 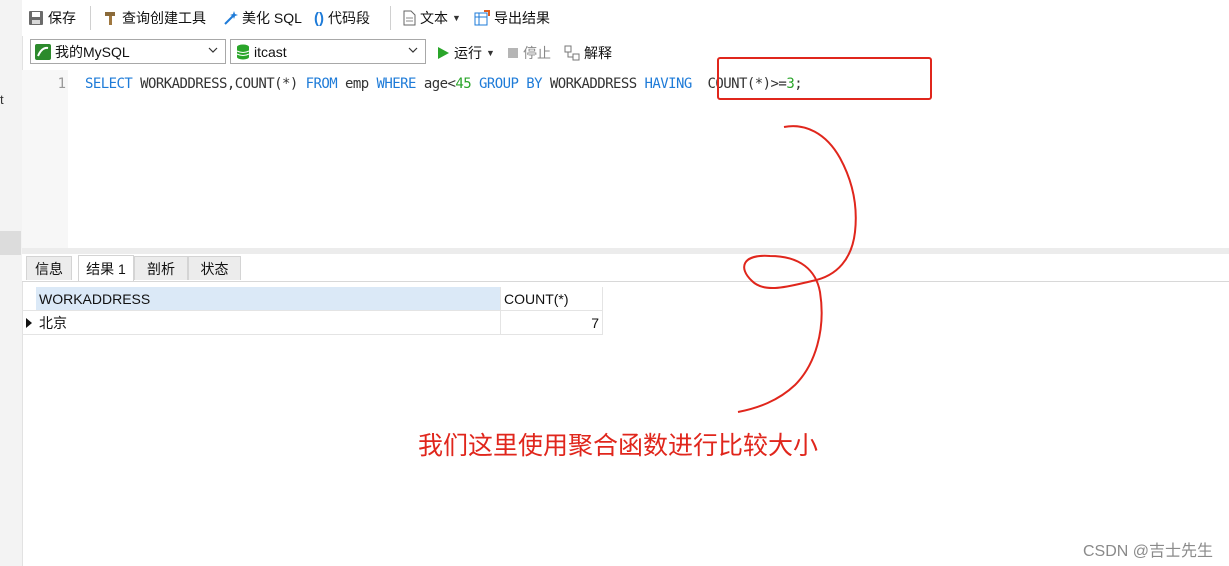 I want to click on export-results-button: 导出结果, so click(x=512, y=18).